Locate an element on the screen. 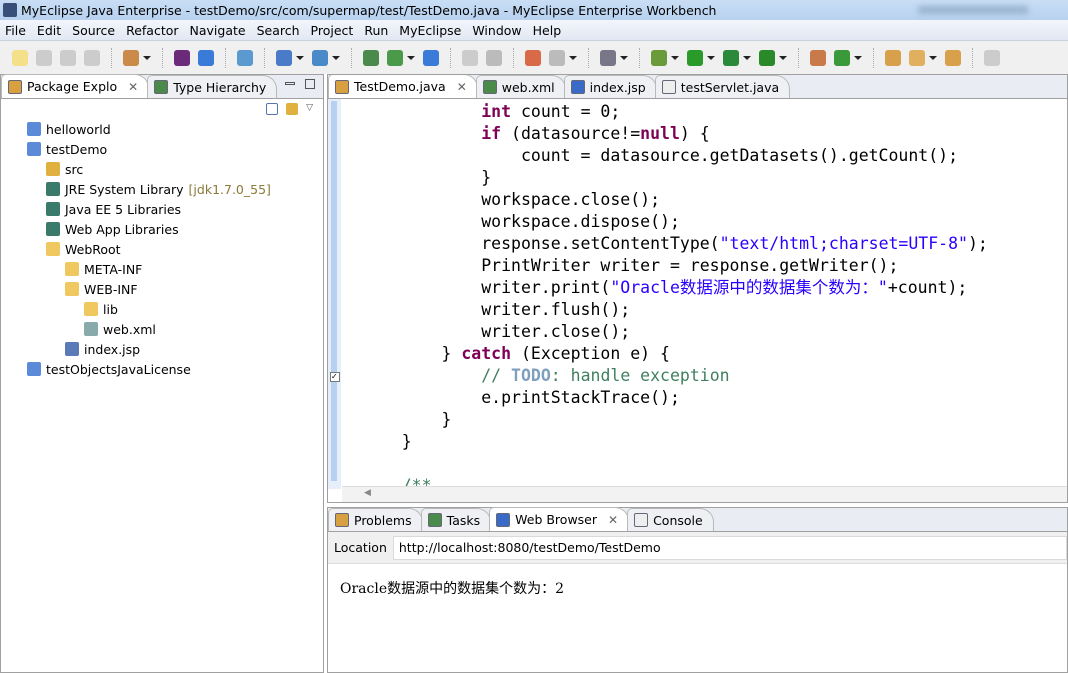 The width and height of the screenshot is (1068, 673). tab-type-hierarchy: Type Hierarchy is located at coordinates (212, 86).